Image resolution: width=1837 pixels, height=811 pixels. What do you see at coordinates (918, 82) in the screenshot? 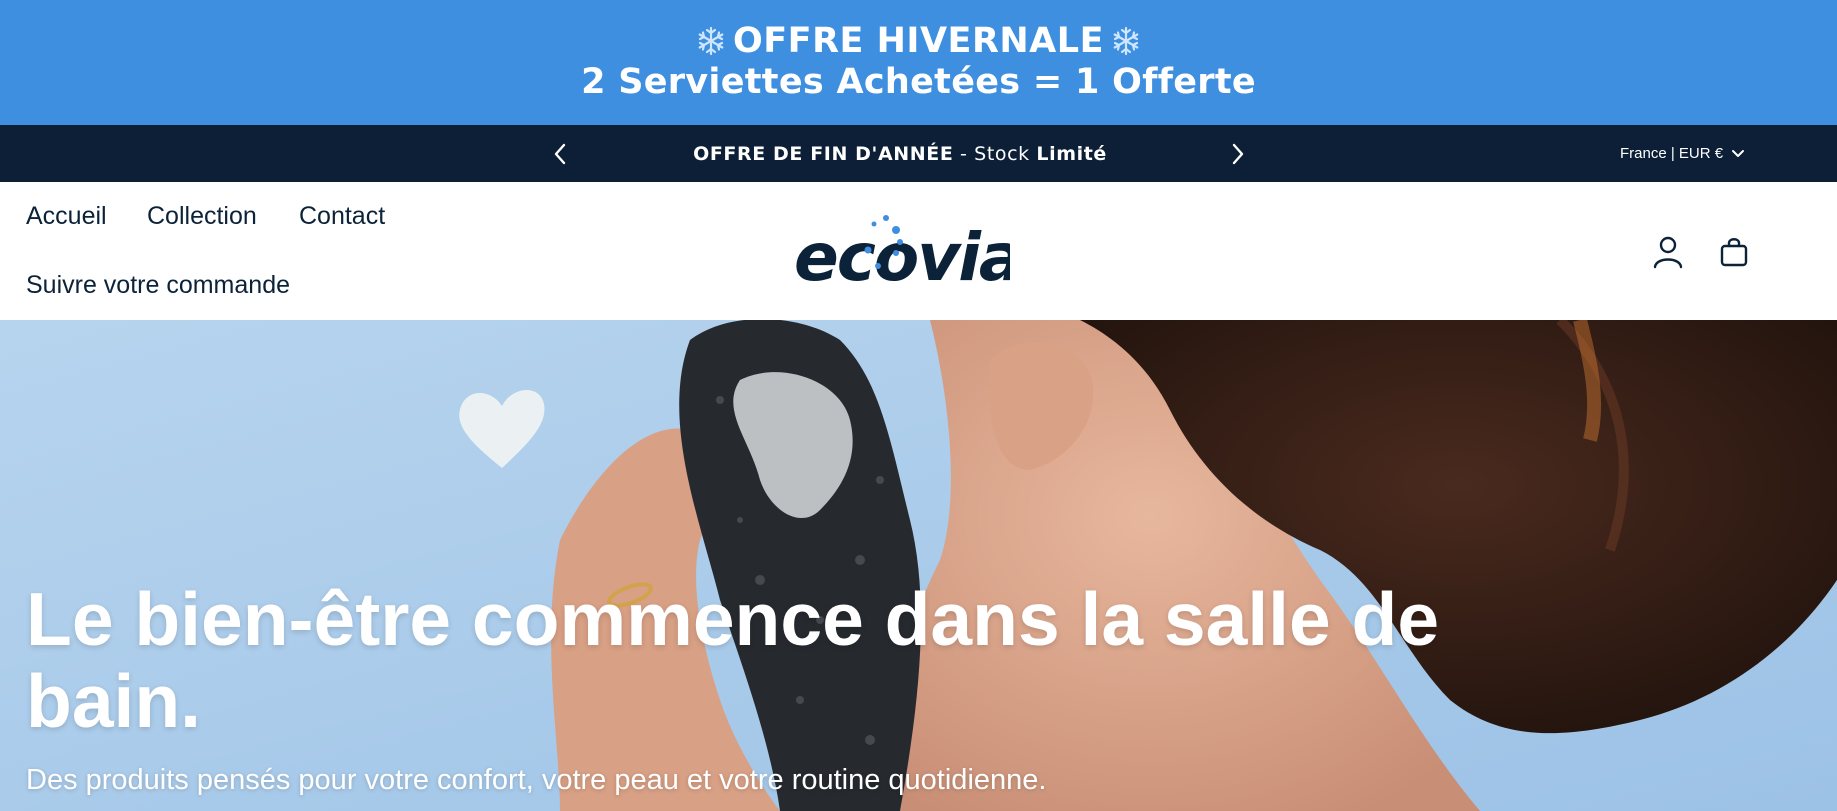
I see `promo-offer-text: 2 Serviettes Achetées = 1 Offerte` at bounding box center [918, 82].